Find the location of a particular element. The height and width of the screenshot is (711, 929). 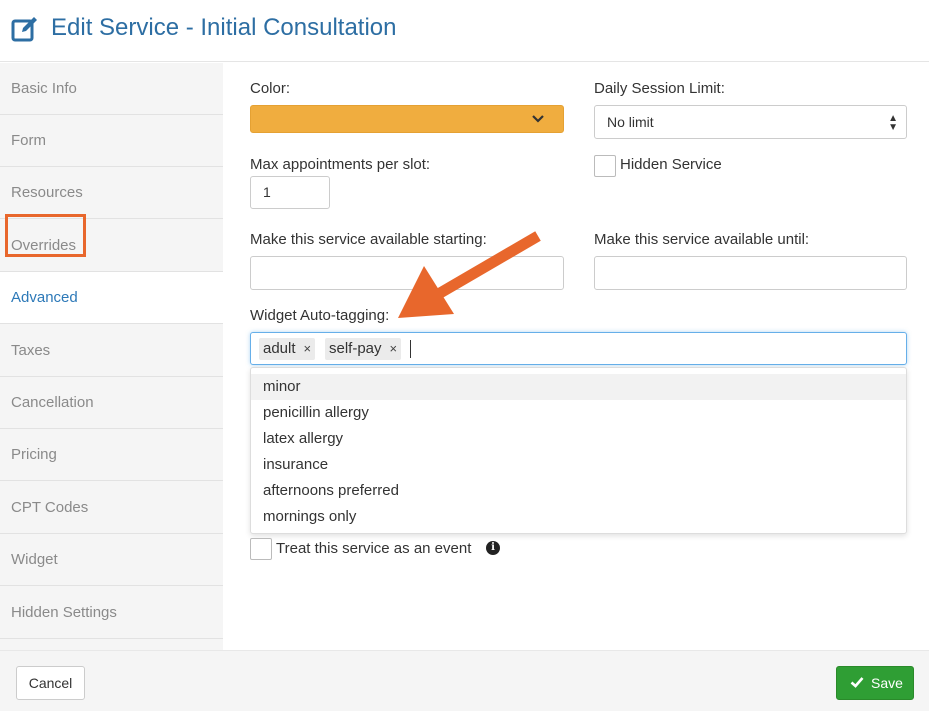

sidebar-item-basic-info: Basic Info is located at coordinates (111, 89).